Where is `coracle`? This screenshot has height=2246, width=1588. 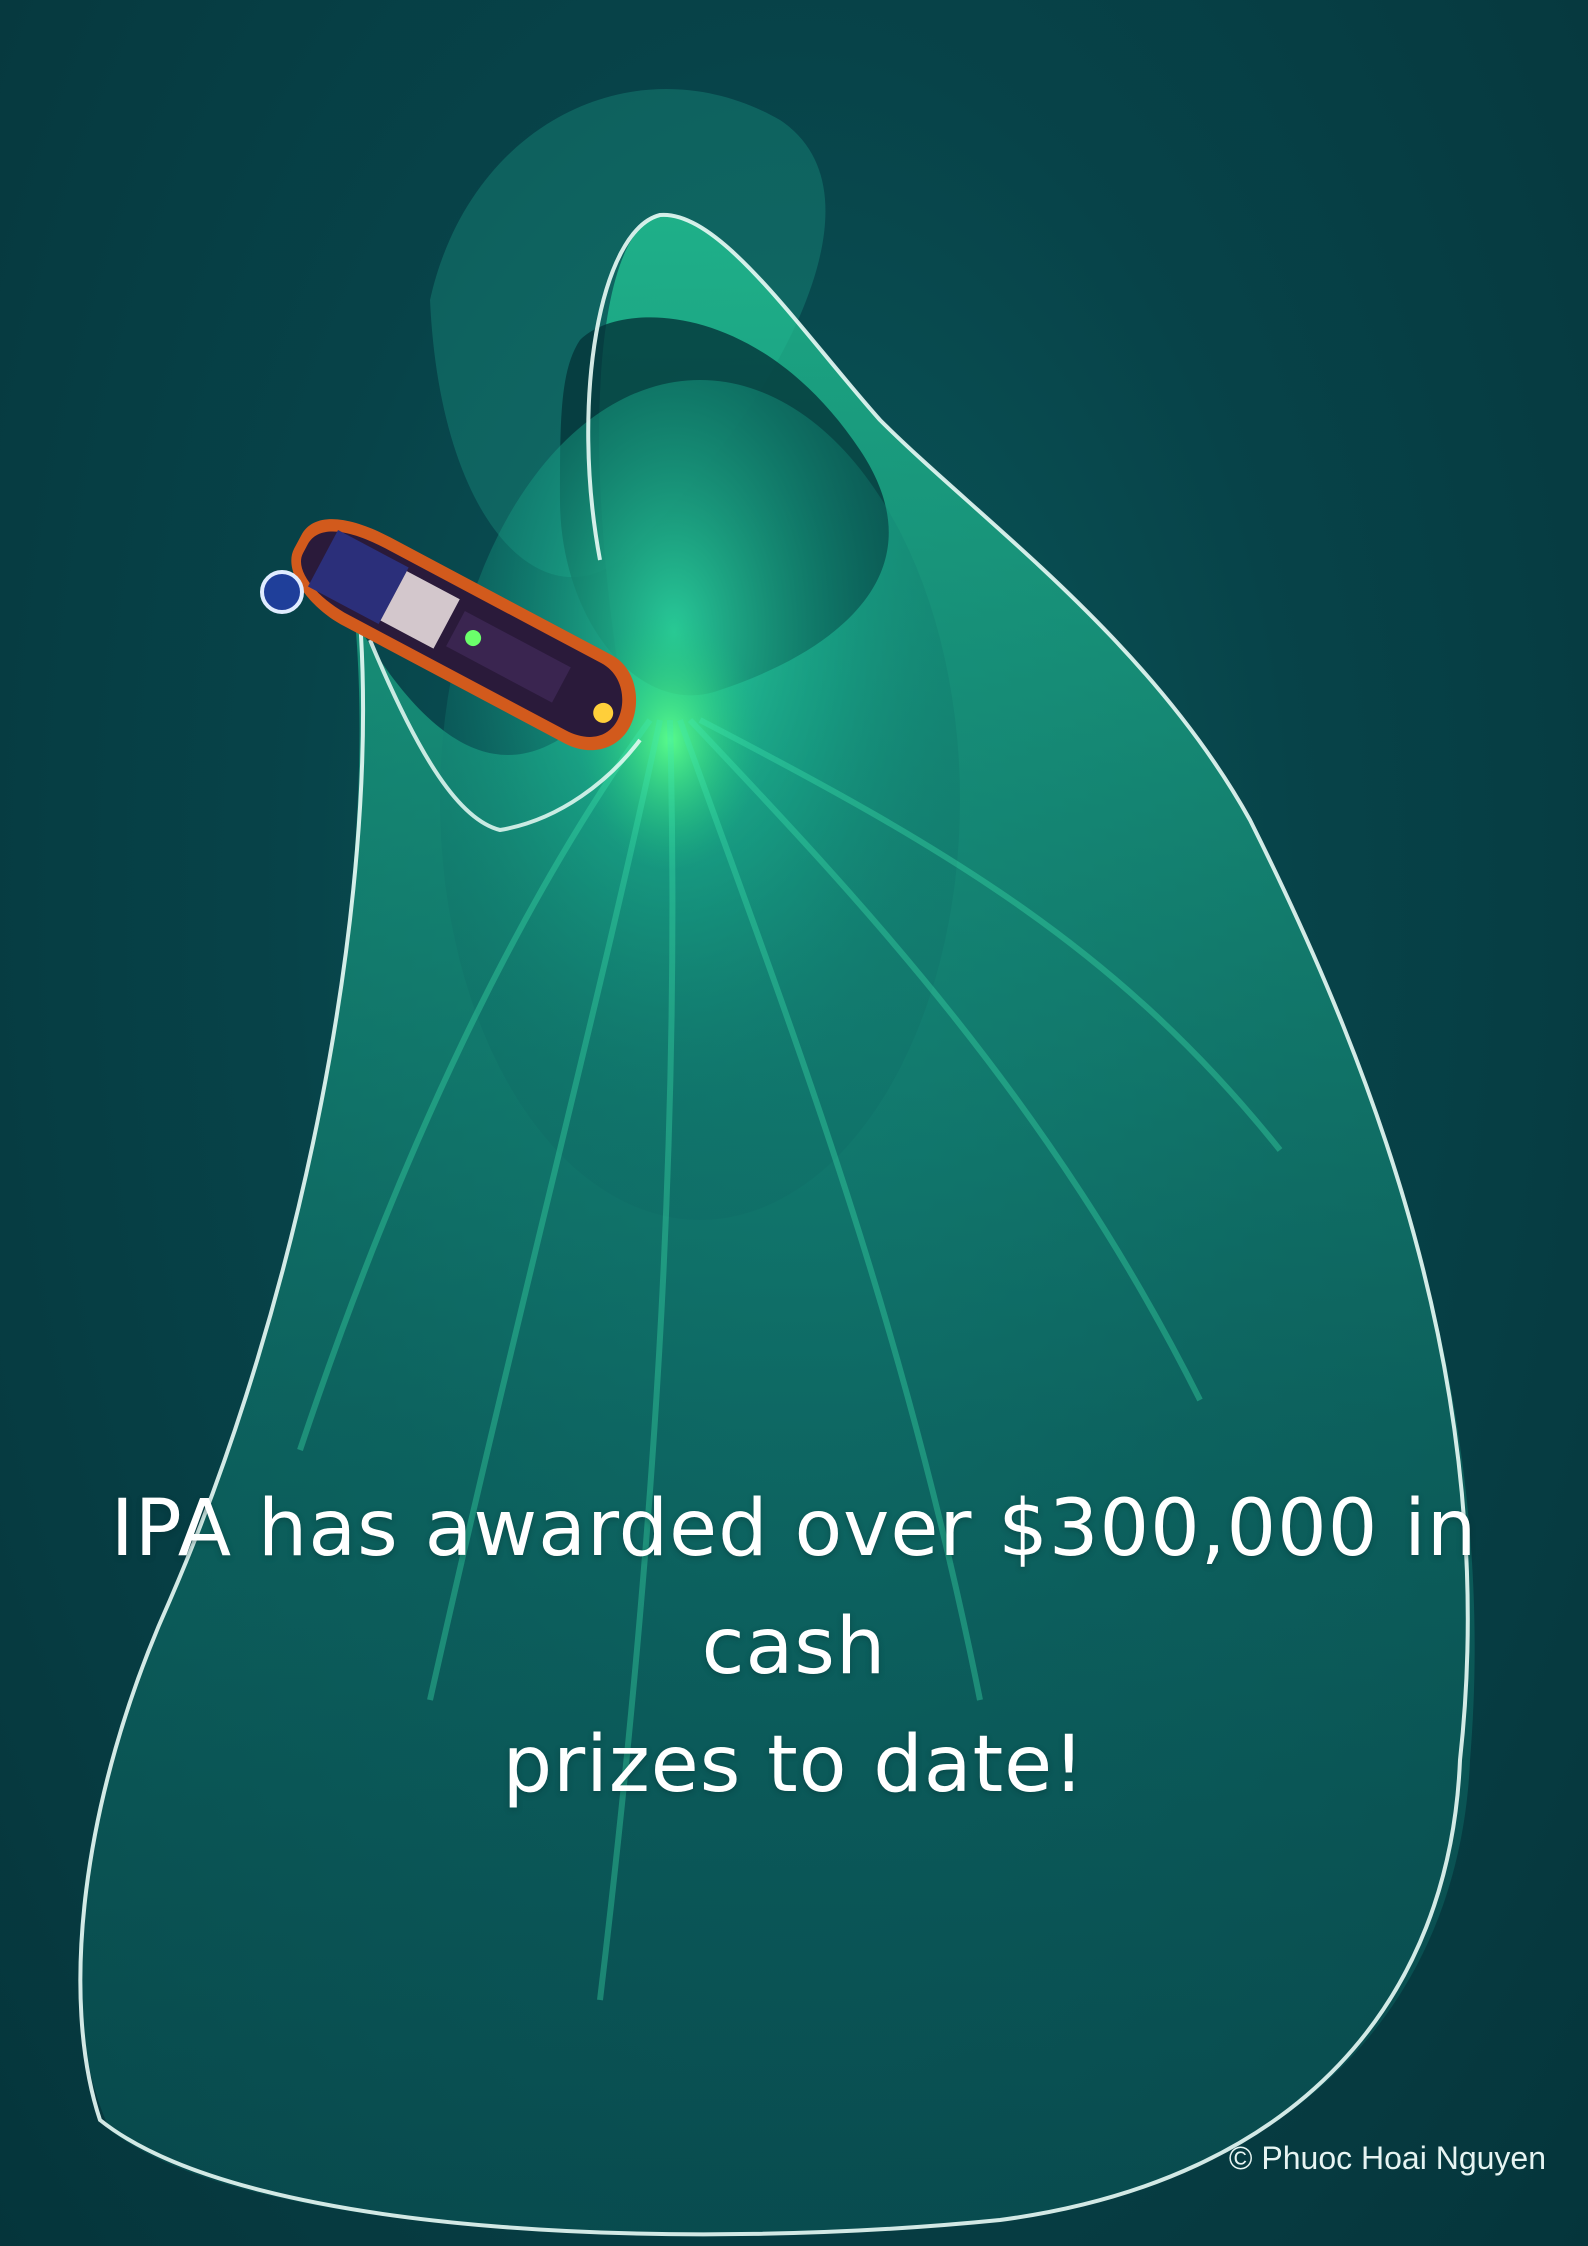 coracle is located at coordinates (282, 592).